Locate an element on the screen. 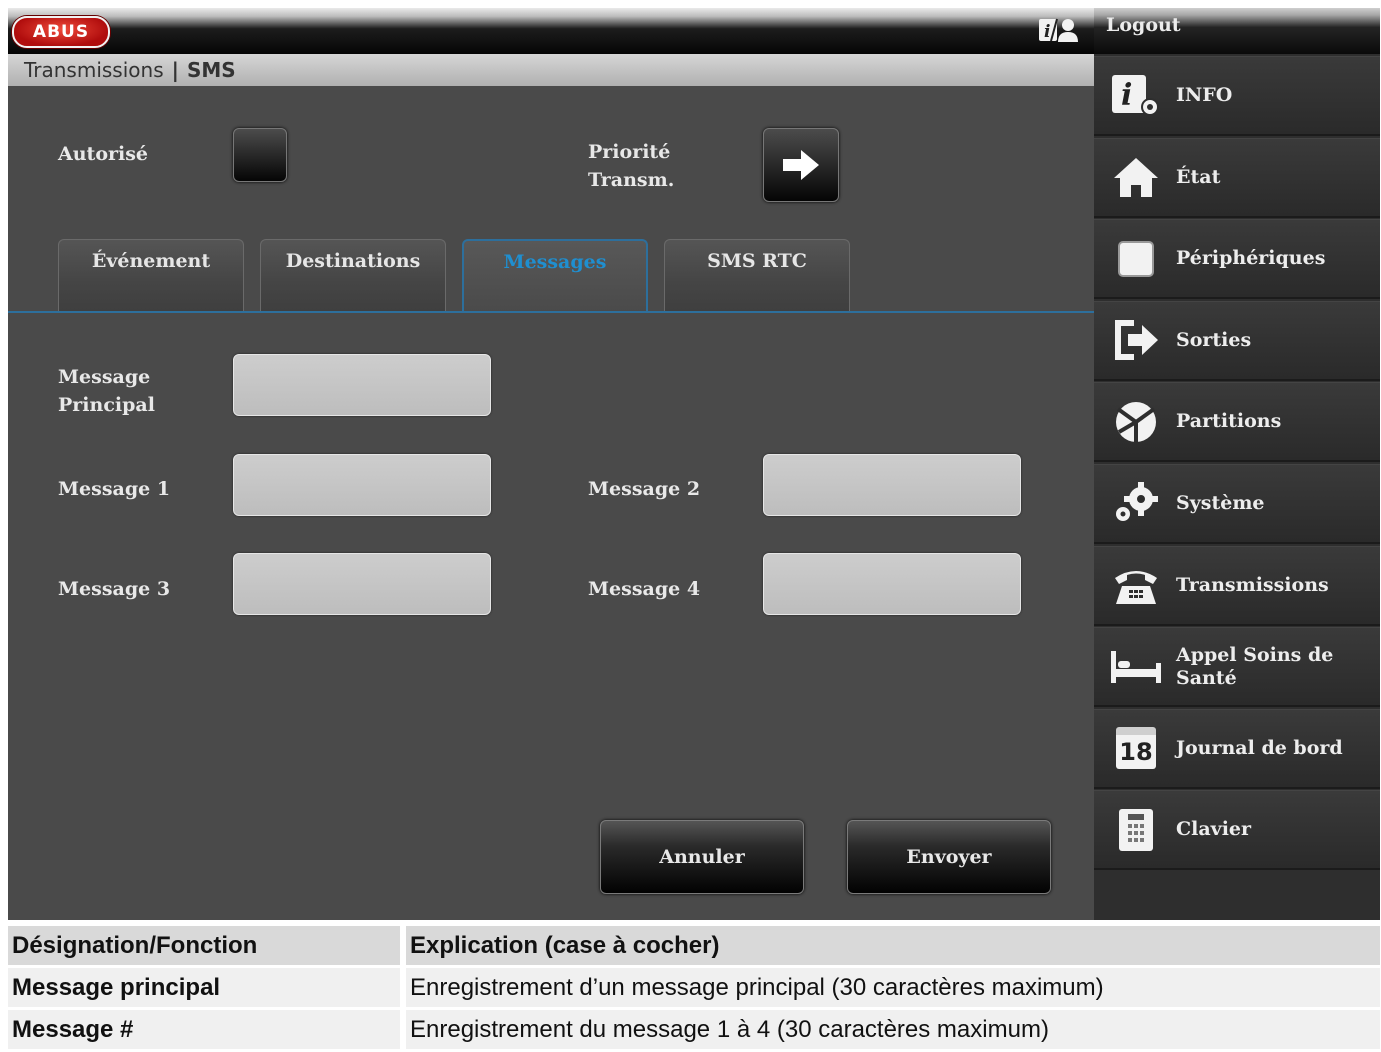 The width and height of the screenshot is (1381, 1052). home-icon is located at coordinates (1136, 178).